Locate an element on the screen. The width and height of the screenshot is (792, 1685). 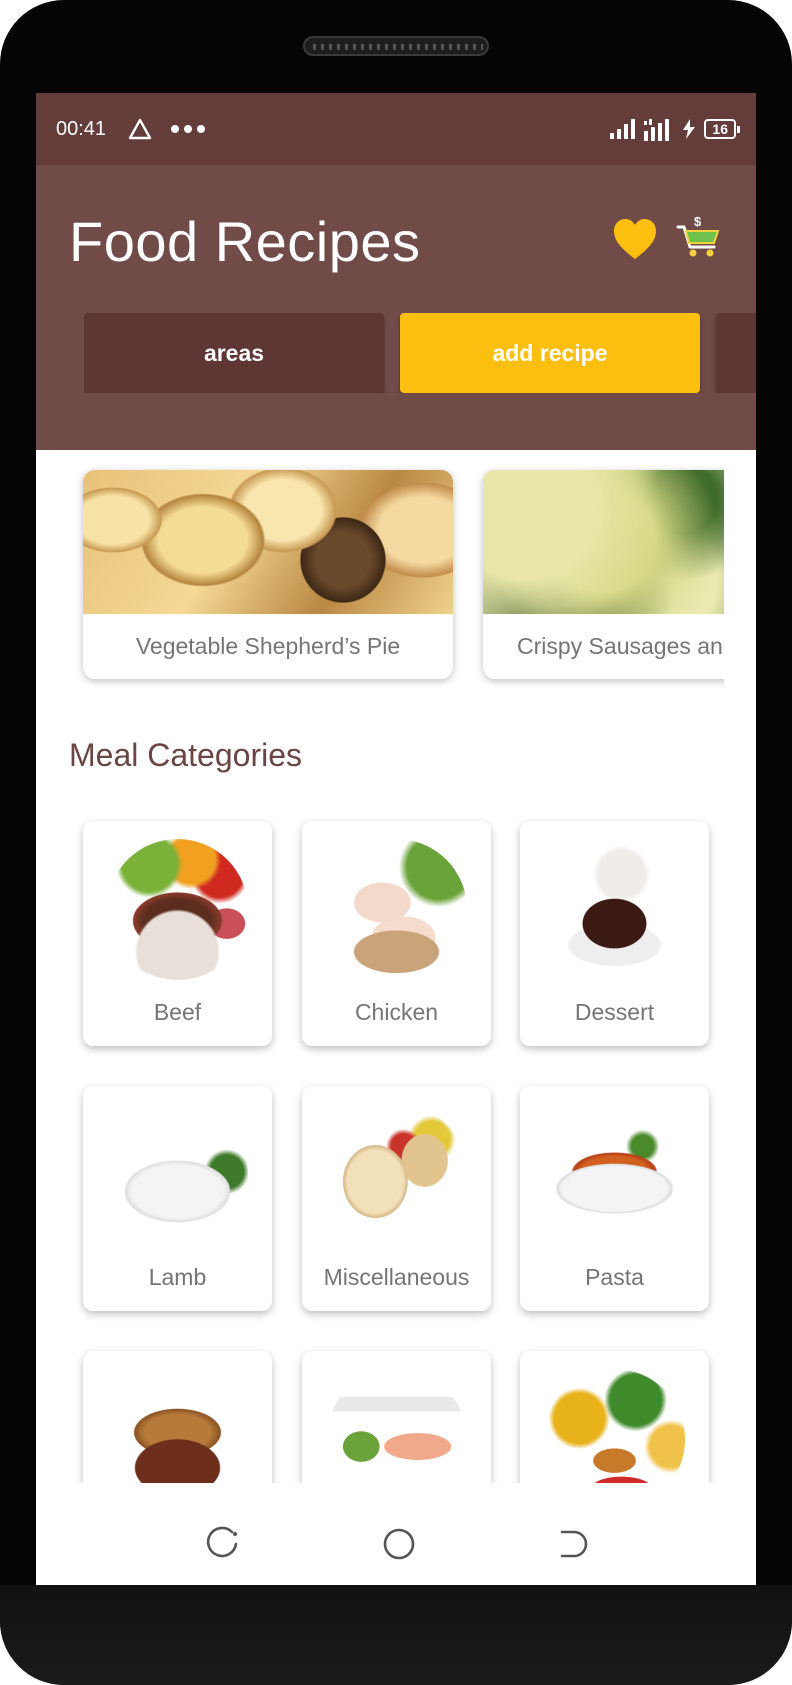
back-button is located at coordinates (574, 1544).